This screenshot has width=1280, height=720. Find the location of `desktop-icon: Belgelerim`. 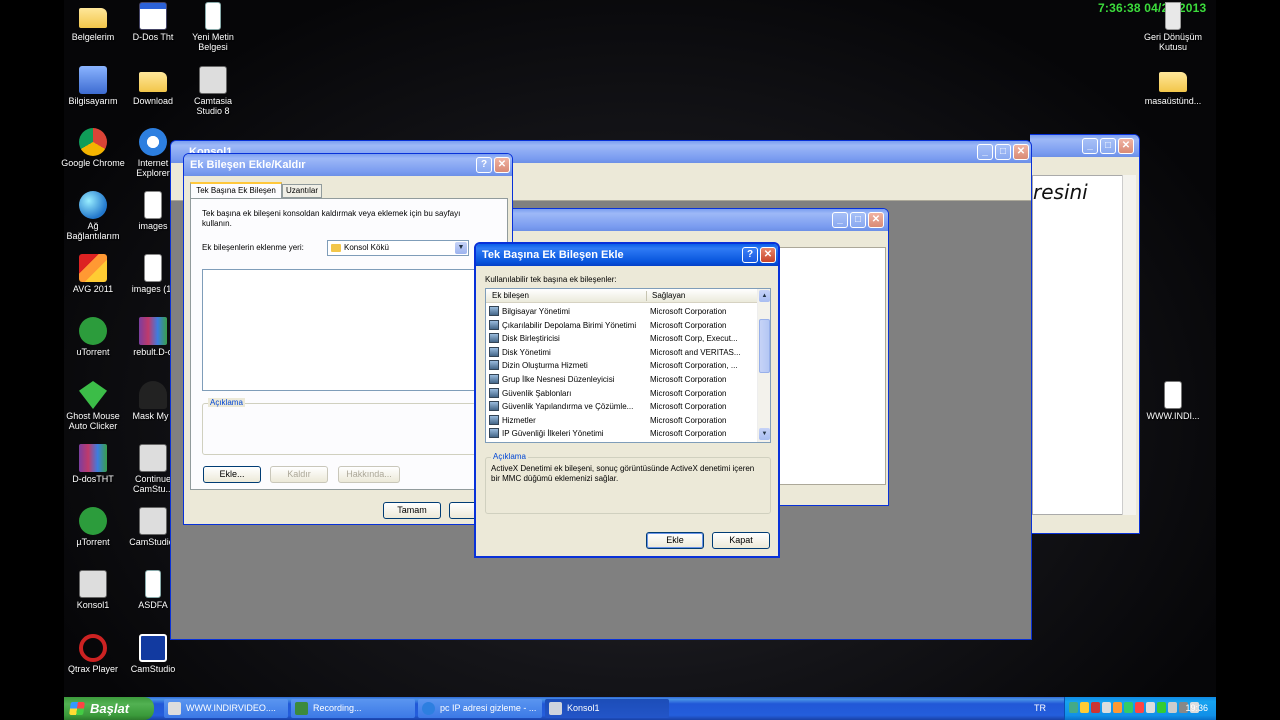

desktop-icon: Belgelerim is located at coordinates (93, 22).